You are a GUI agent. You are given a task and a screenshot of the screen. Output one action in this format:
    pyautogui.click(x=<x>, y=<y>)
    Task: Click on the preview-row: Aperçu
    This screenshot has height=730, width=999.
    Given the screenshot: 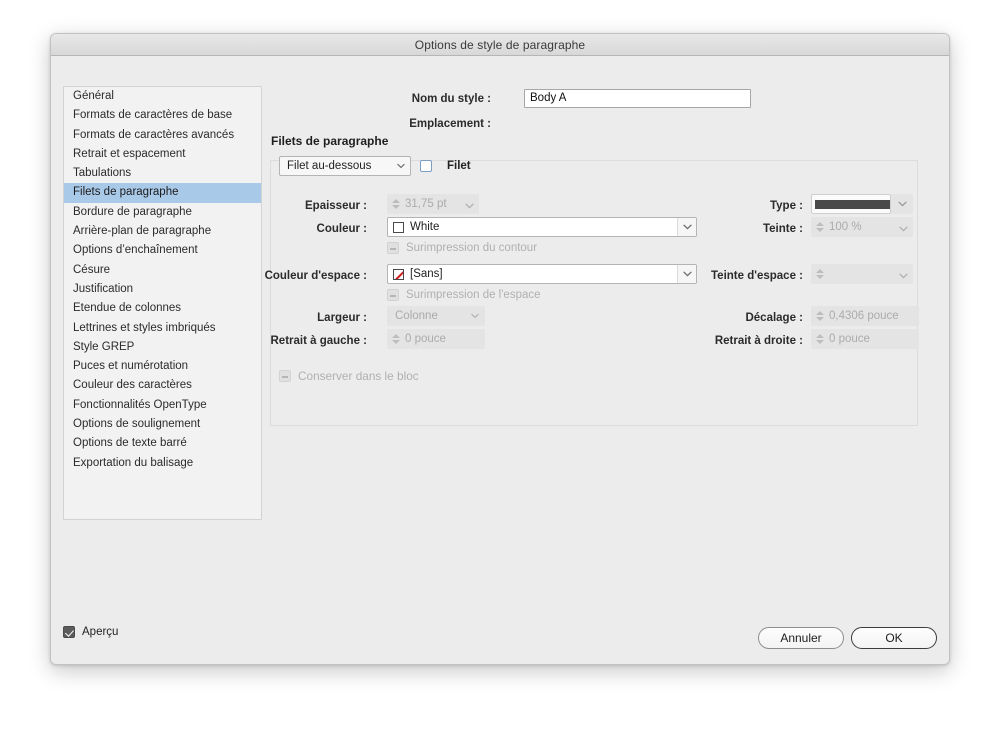 What is the action you would take?
    pyautogui.click(x=90, y=632)
    